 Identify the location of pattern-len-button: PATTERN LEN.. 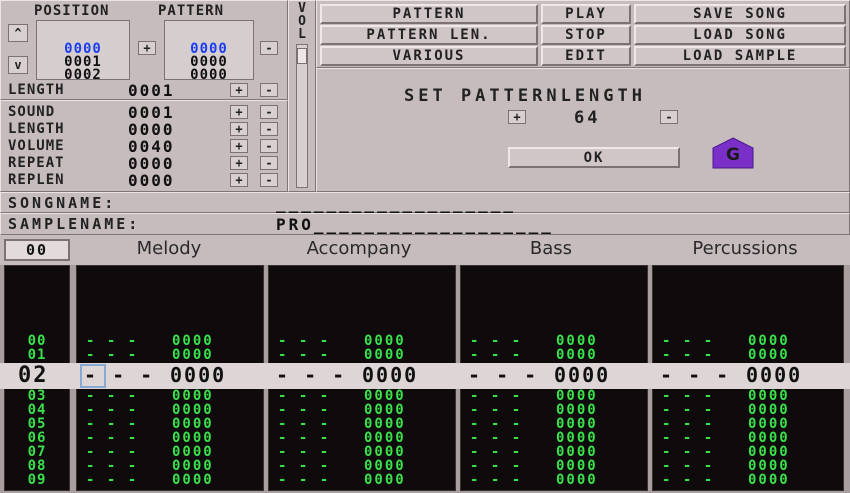
(429, 35).